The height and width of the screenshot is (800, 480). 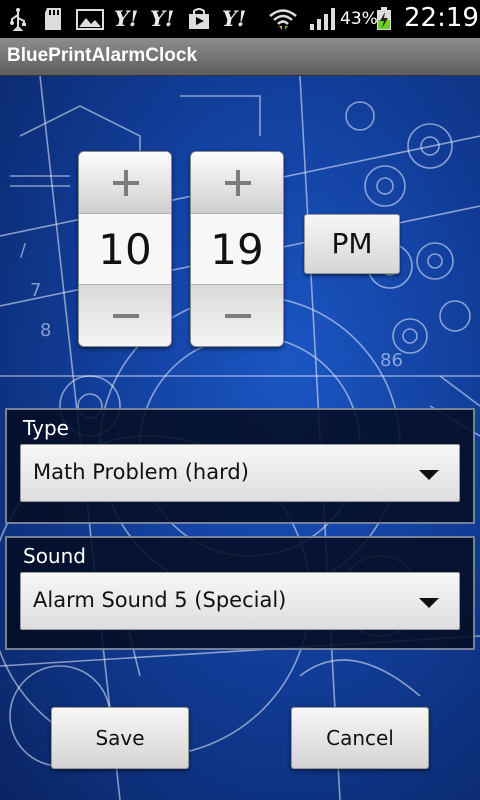 I want to click on blueprint-glyph: 7, so click(x=35, y=290).